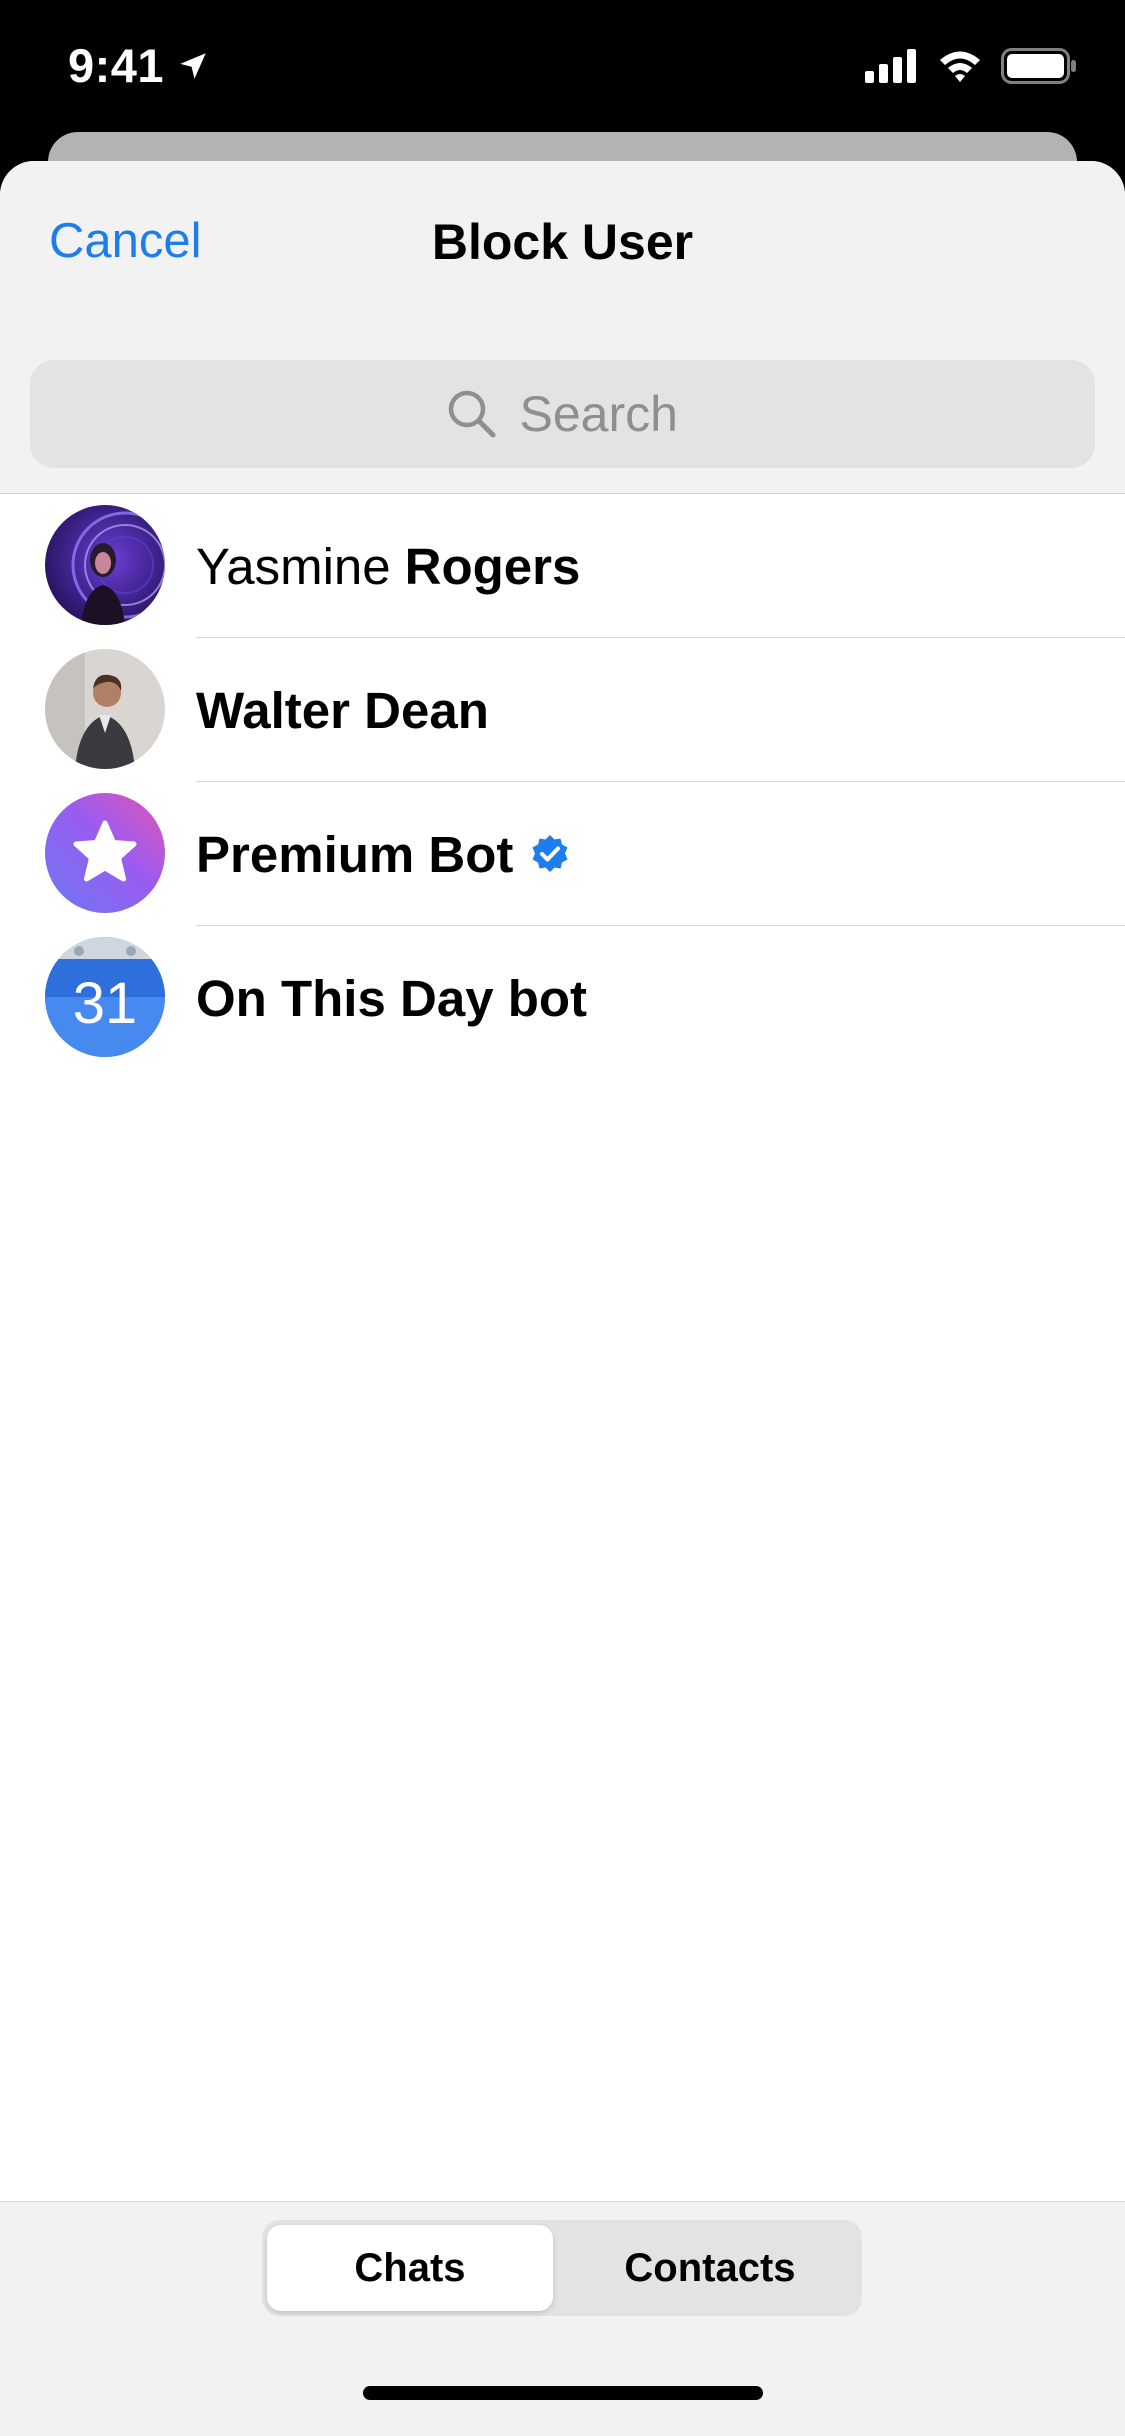 This screenshot has height=2436, width=1125. I want to click on cellular-signal-icon, so click(892, 66).